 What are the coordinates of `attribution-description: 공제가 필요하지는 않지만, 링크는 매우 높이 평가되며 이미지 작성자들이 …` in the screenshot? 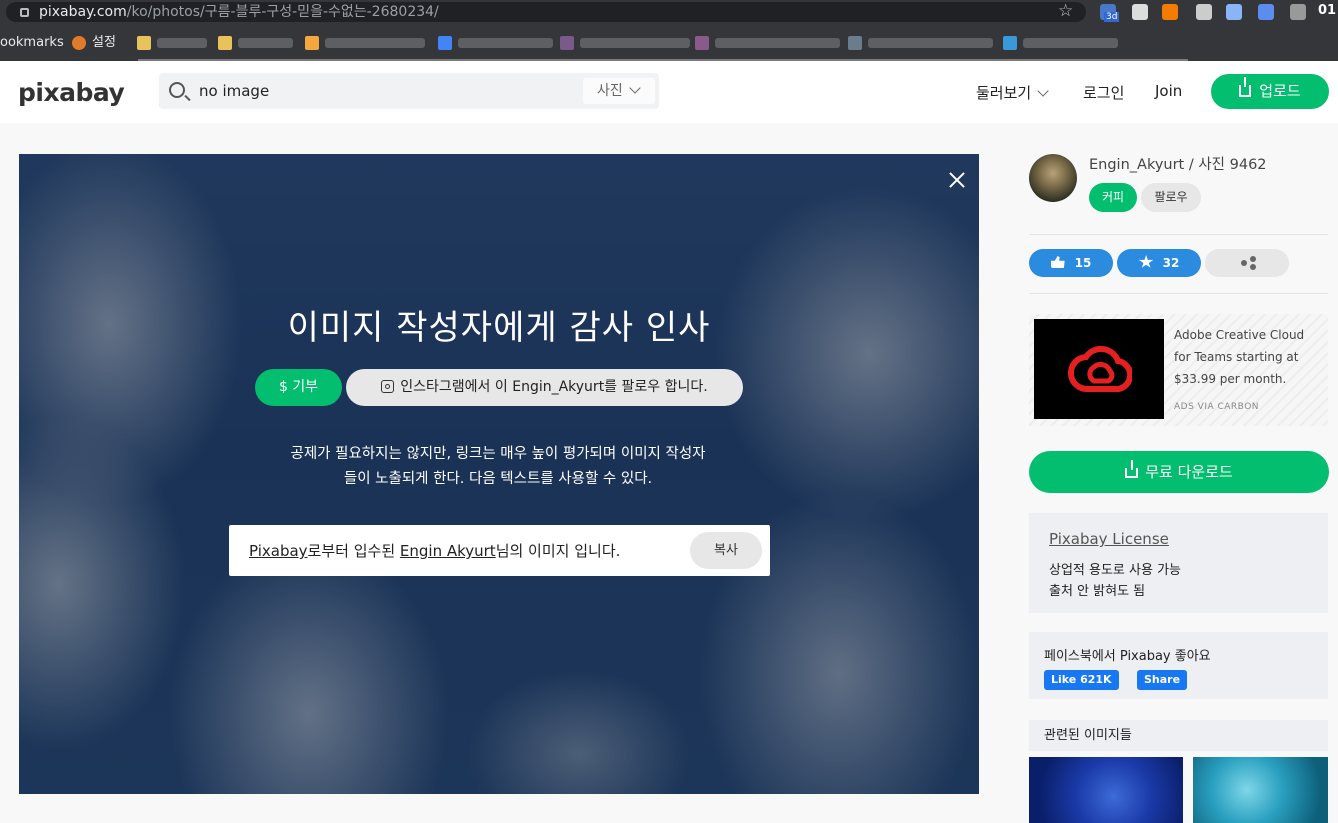 It's located at (498, 466).